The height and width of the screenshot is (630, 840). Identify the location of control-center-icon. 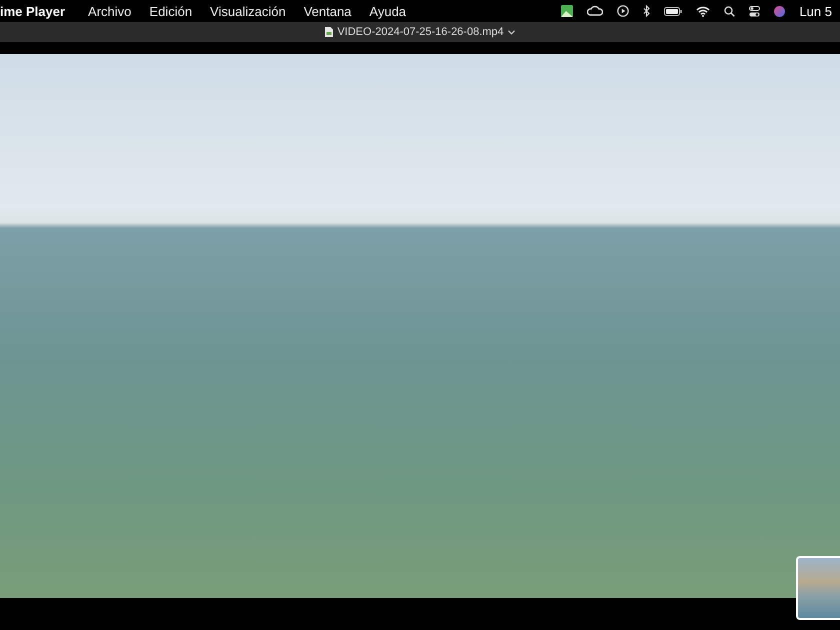
(754, 11).